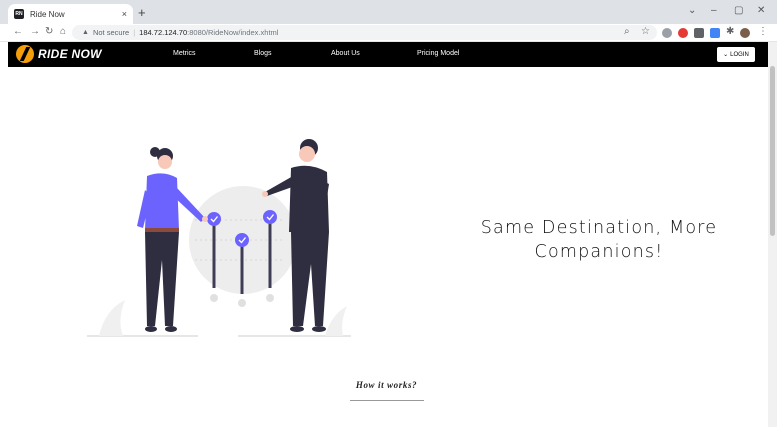  What do you see at coordinates (699, 33) in the screenshot?
I see `extension-leaf-icon` at bounding box center [699, 33].